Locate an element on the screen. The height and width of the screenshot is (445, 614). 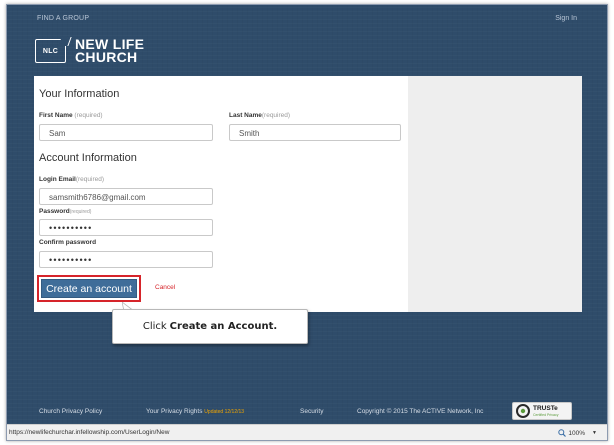
zoom-level: 100% is located at coordinates (577, 433).